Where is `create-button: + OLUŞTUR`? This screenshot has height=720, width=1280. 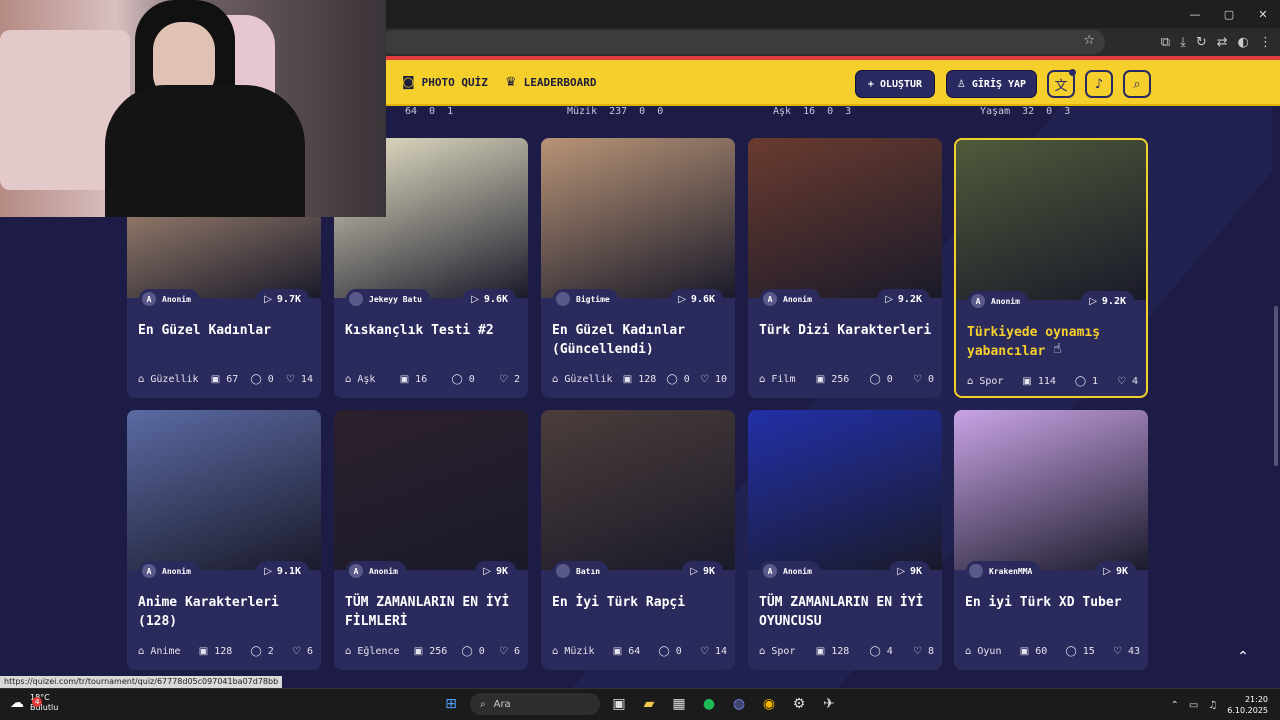
create-button: + OLUŞTUR is located at coordinates (895, 84).